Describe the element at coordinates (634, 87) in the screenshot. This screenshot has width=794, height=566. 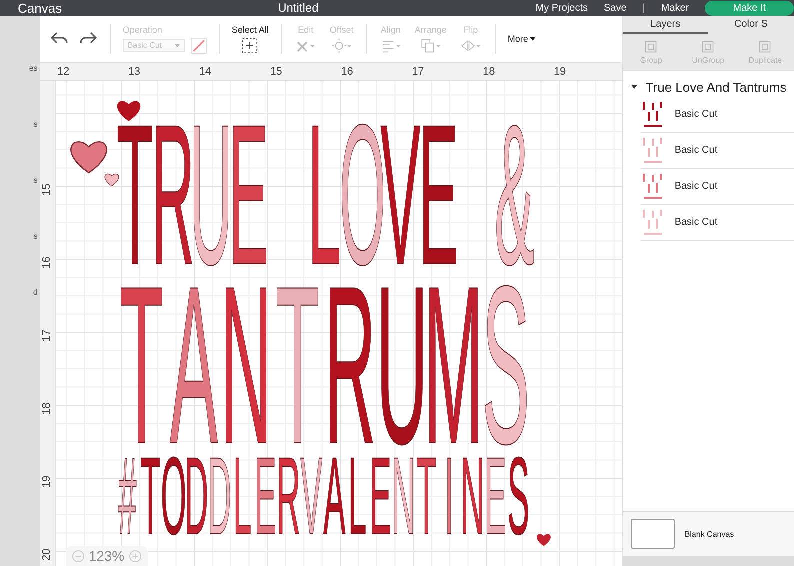
I see `expand-caret-icon` at that location.